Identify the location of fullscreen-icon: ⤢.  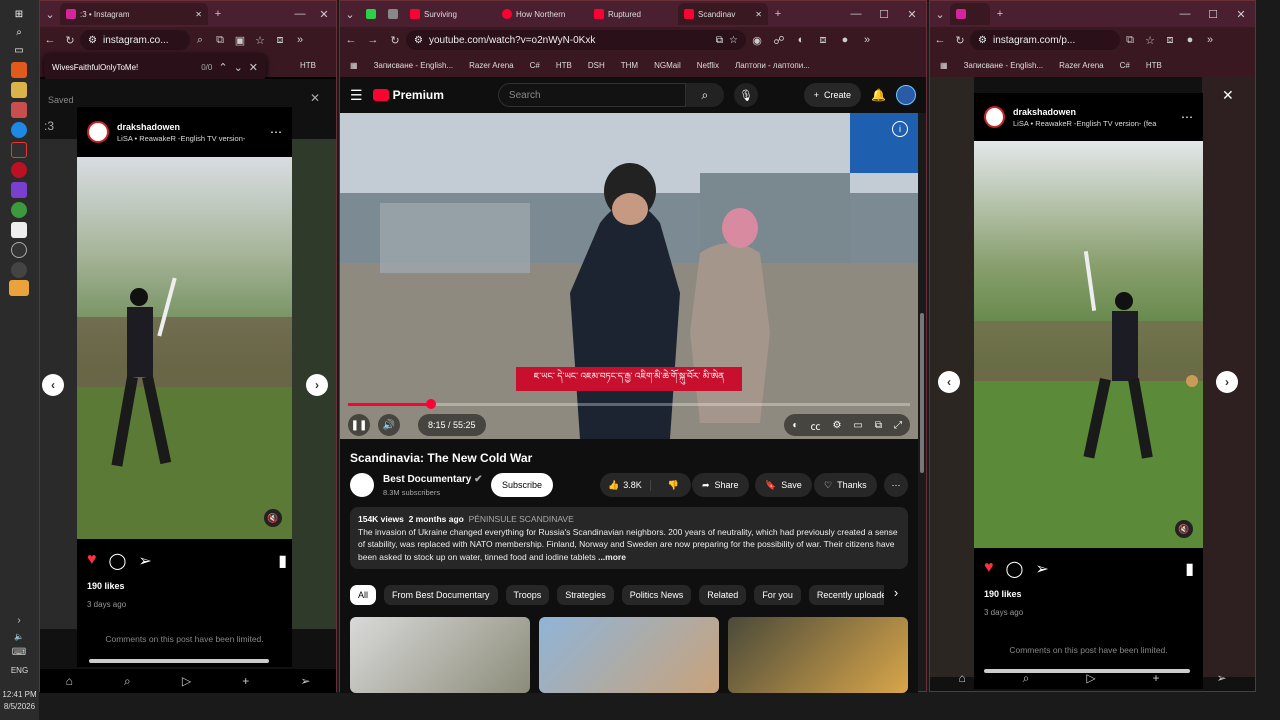
(898, 425).